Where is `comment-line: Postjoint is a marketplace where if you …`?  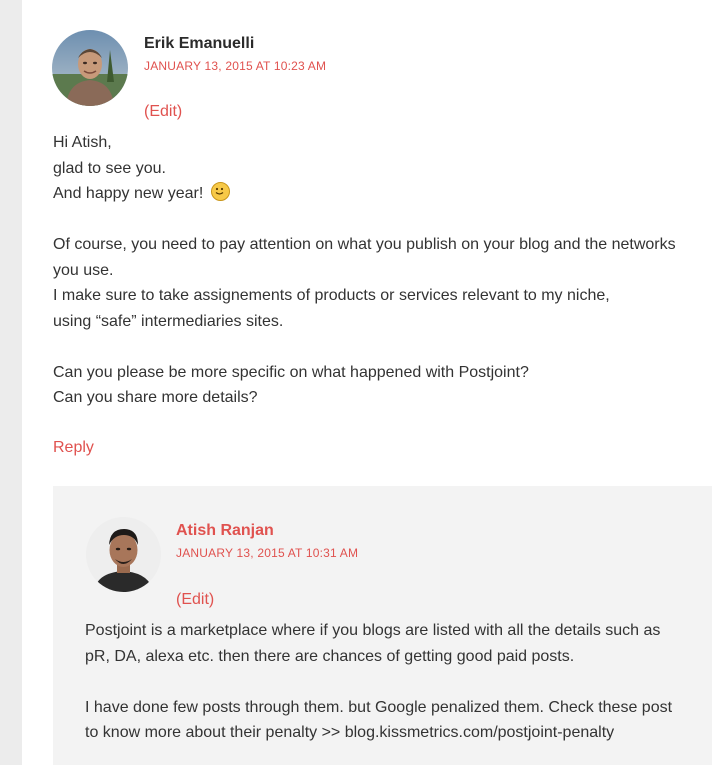 comment-line: Postjoint is a marketplace where if you … is located at coordinates (373, 630).